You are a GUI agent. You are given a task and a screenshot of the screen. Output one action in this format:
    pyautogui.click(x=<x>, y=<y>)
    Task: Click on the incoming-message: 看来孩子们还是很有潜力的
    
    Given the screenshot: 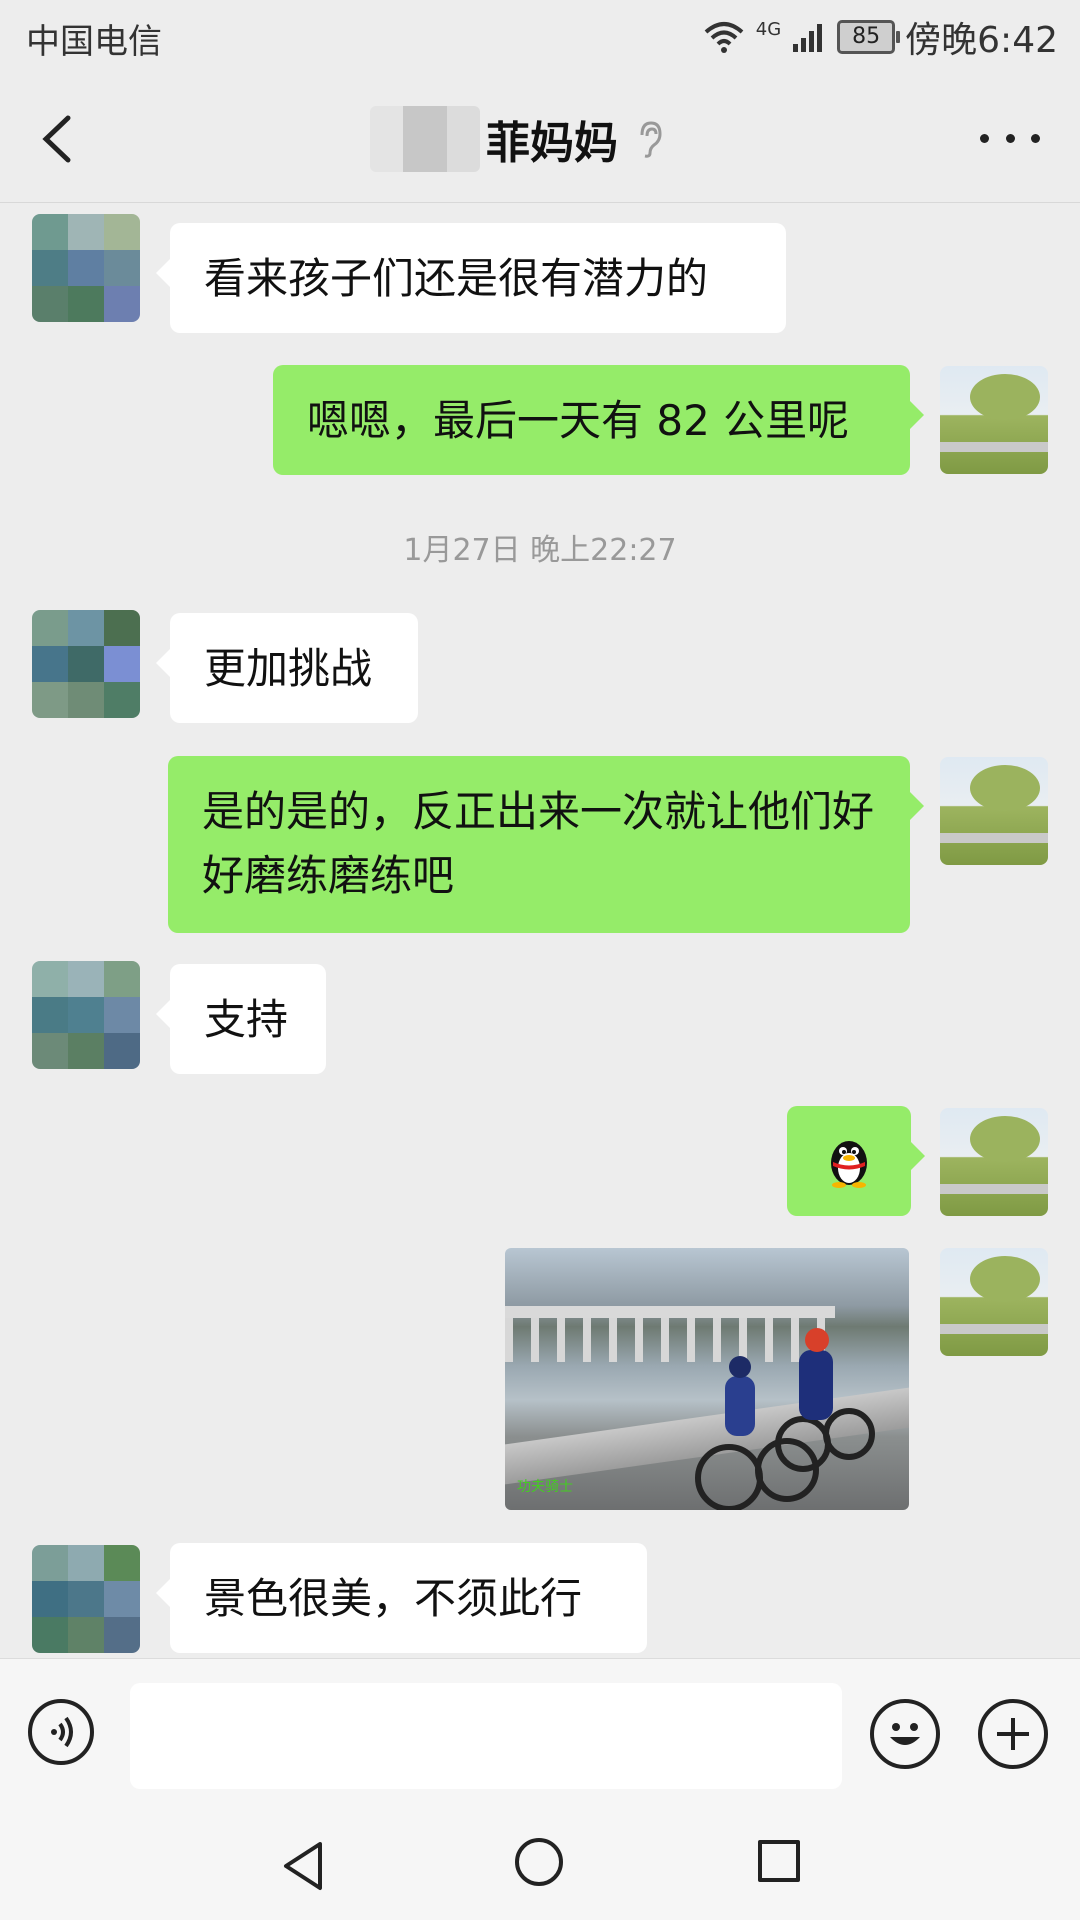 What is the action you would take?
    pyautogui.click(x=471, y=278)
    